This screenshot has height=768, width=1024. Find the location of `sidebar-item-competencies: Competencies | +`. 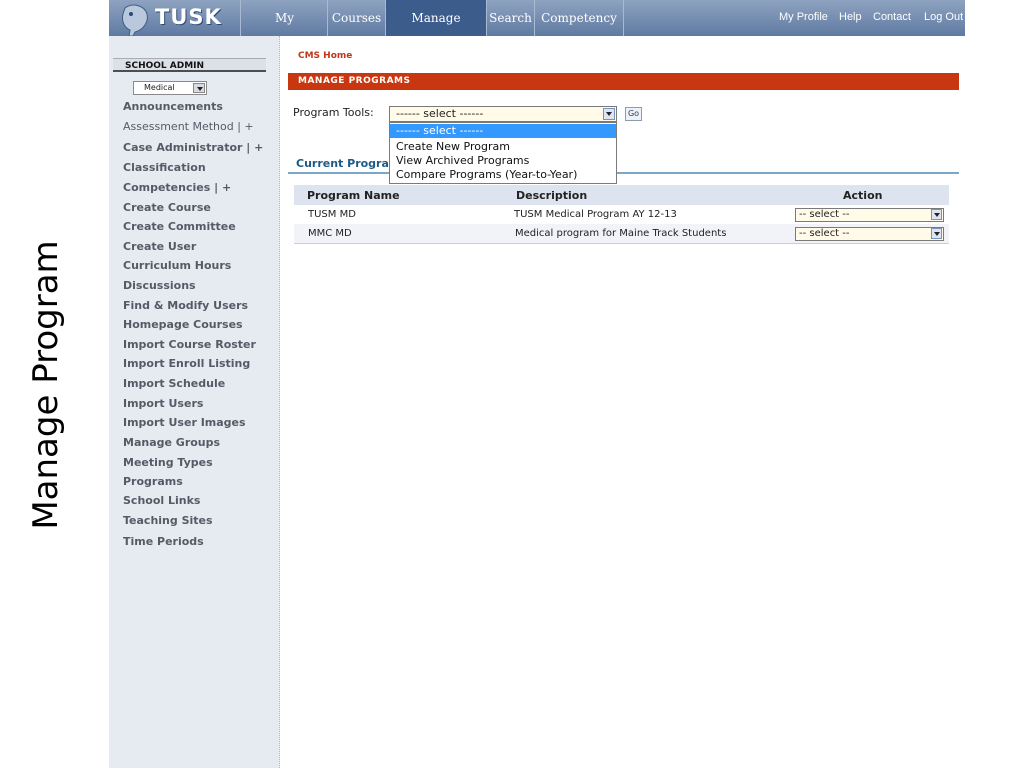

sidebar-item-competencies: Competencies | + is located at coordinates (177, 188).